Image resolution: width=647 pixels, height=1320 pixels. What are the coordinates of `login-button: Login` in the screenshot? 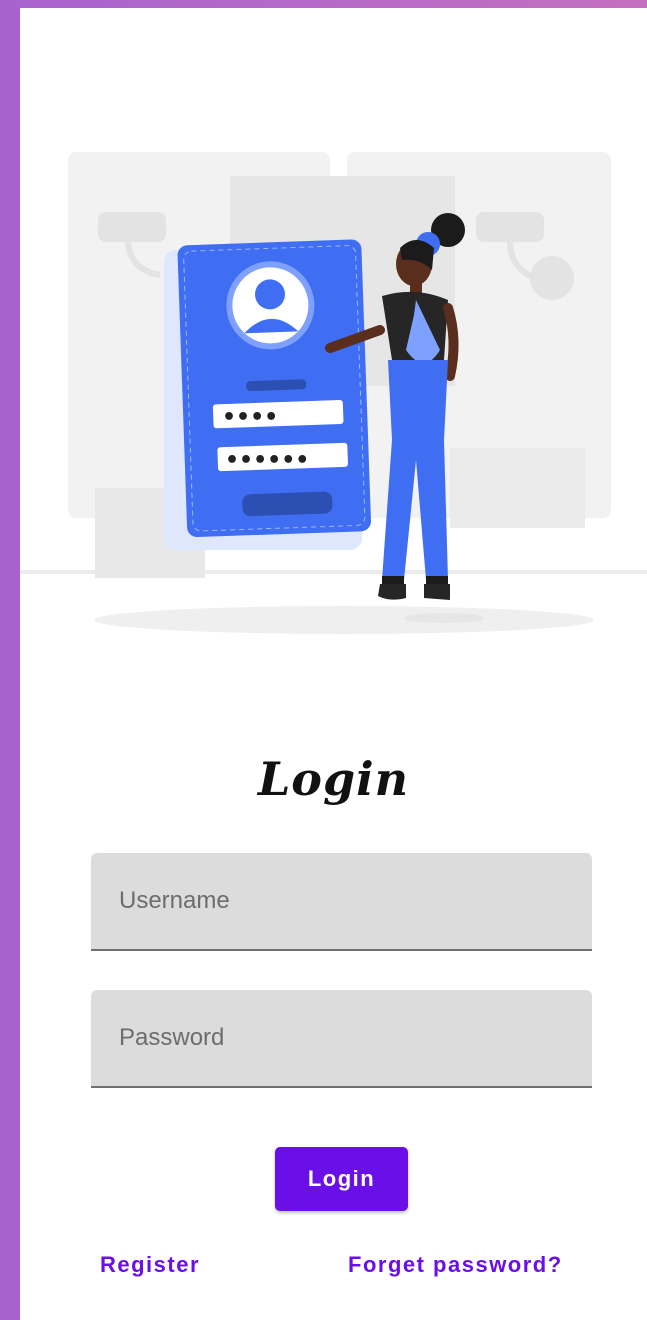 It's located at (341, 1179).